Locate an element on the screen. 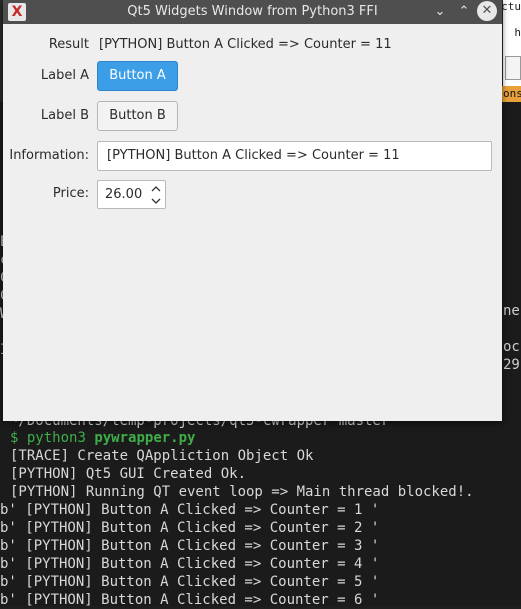  price-value: 26.00 is located at coordinates (124, 194).